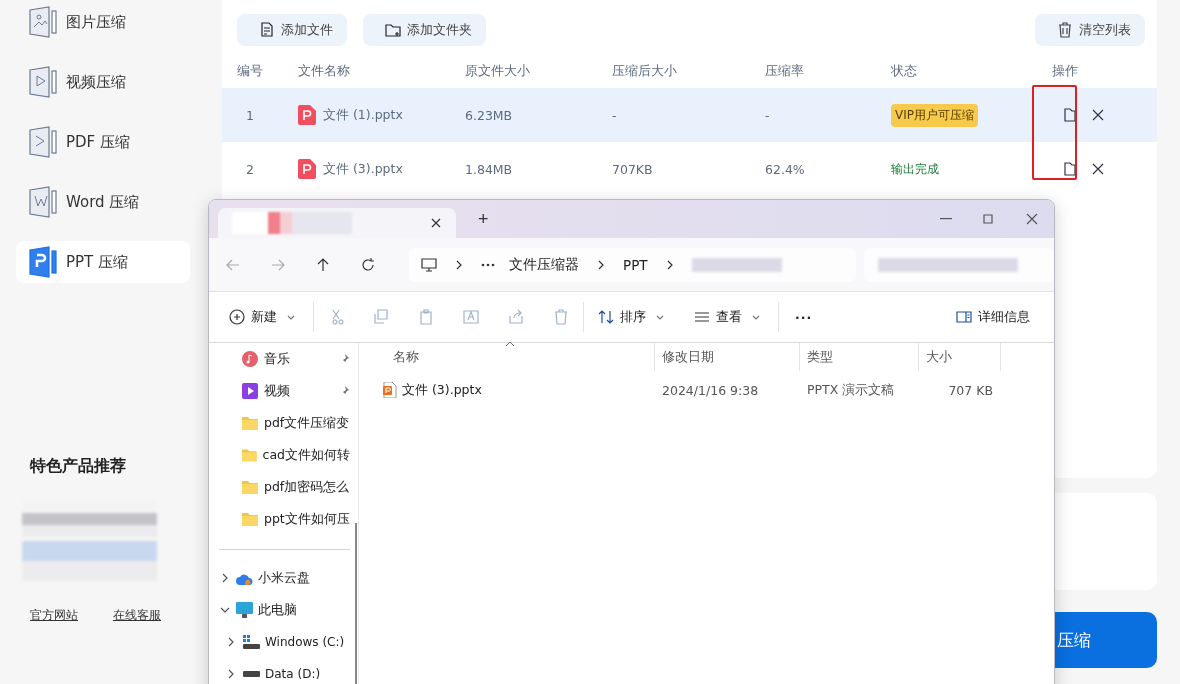 Image resolution: width=1180 pixels, height=684 pixels. I want to click on up-arrow-icon, so click(323, 264).